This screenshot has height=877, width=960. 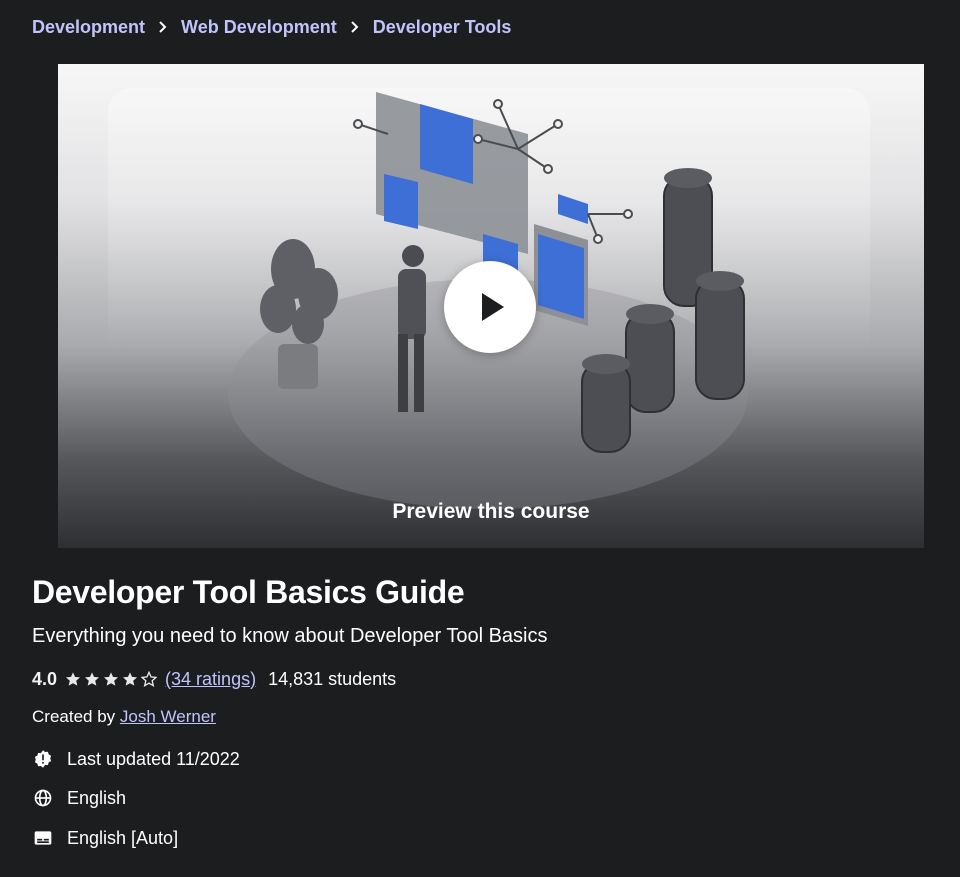 I want to click on captions-row: English [Auto], so click(x=105, y=838).